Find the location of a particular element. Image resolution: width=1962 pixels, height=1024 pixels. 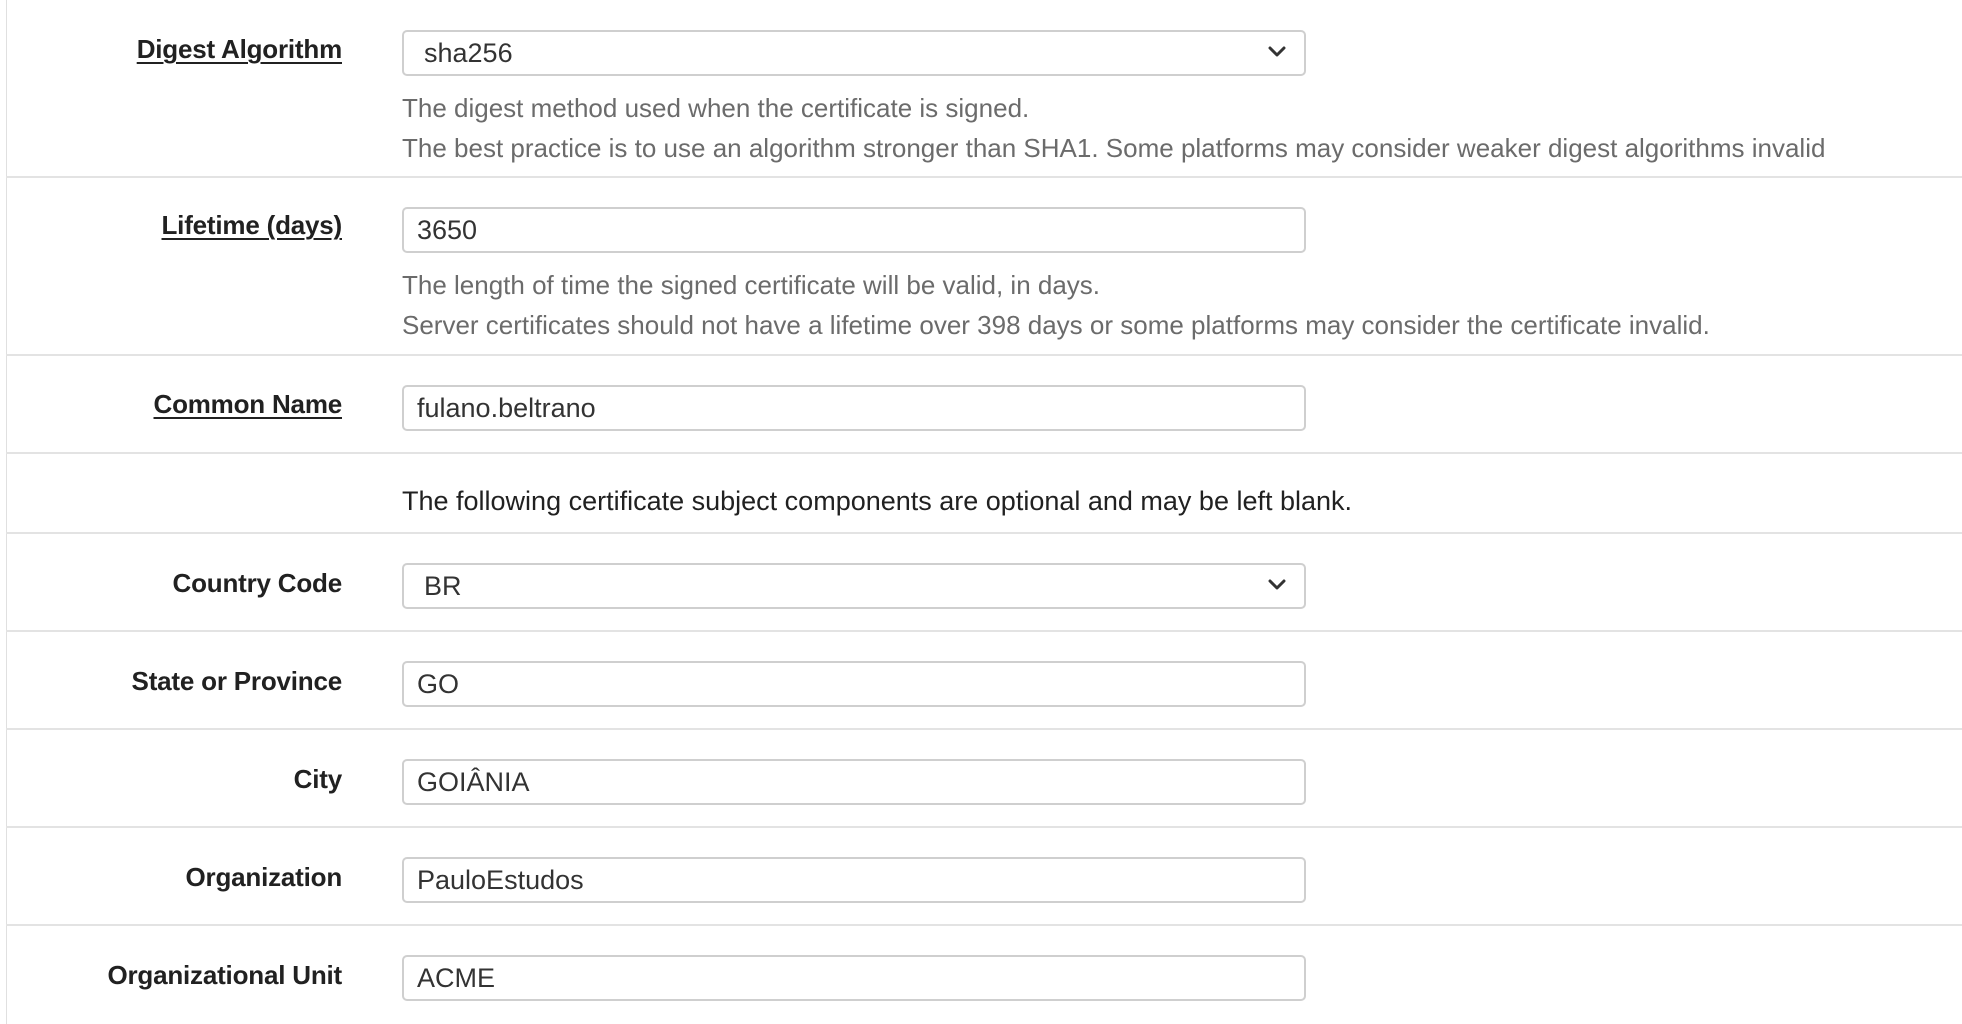

organization-label: Organization is located at coordinates (264, 877).